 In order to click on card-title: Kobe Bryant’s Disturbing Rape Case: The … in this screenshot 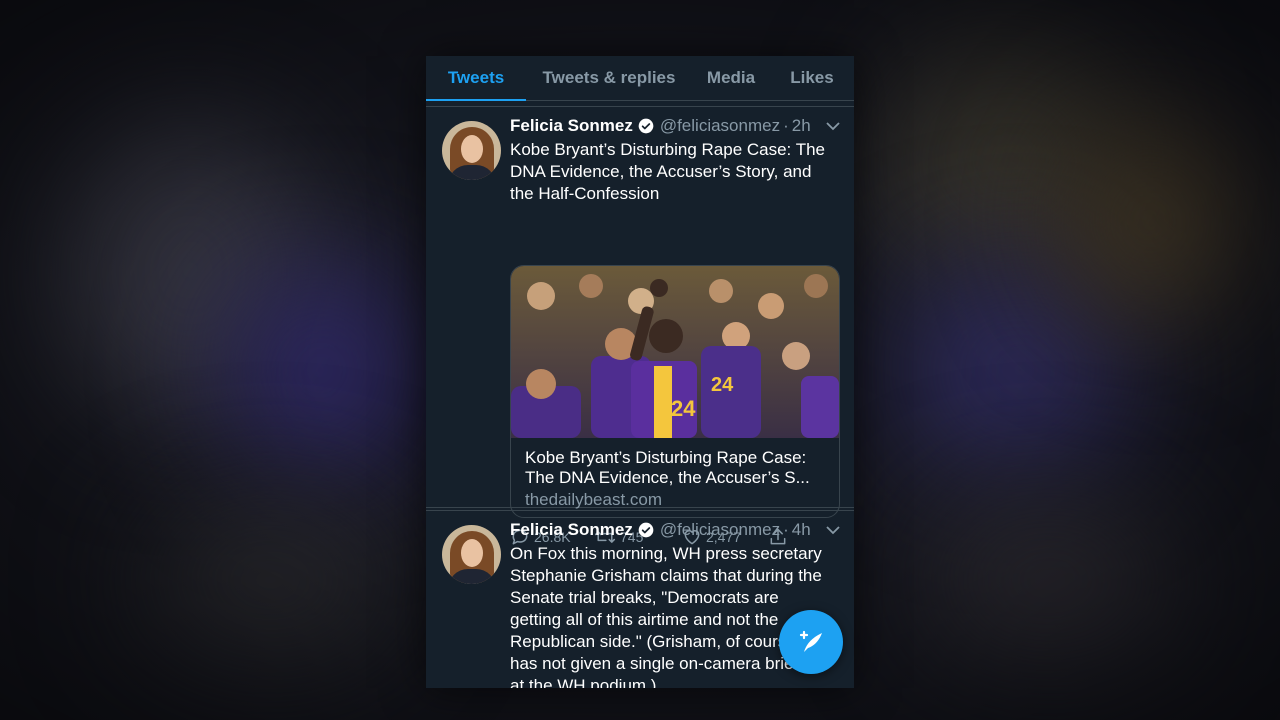, I will do `click(667, 467)`.